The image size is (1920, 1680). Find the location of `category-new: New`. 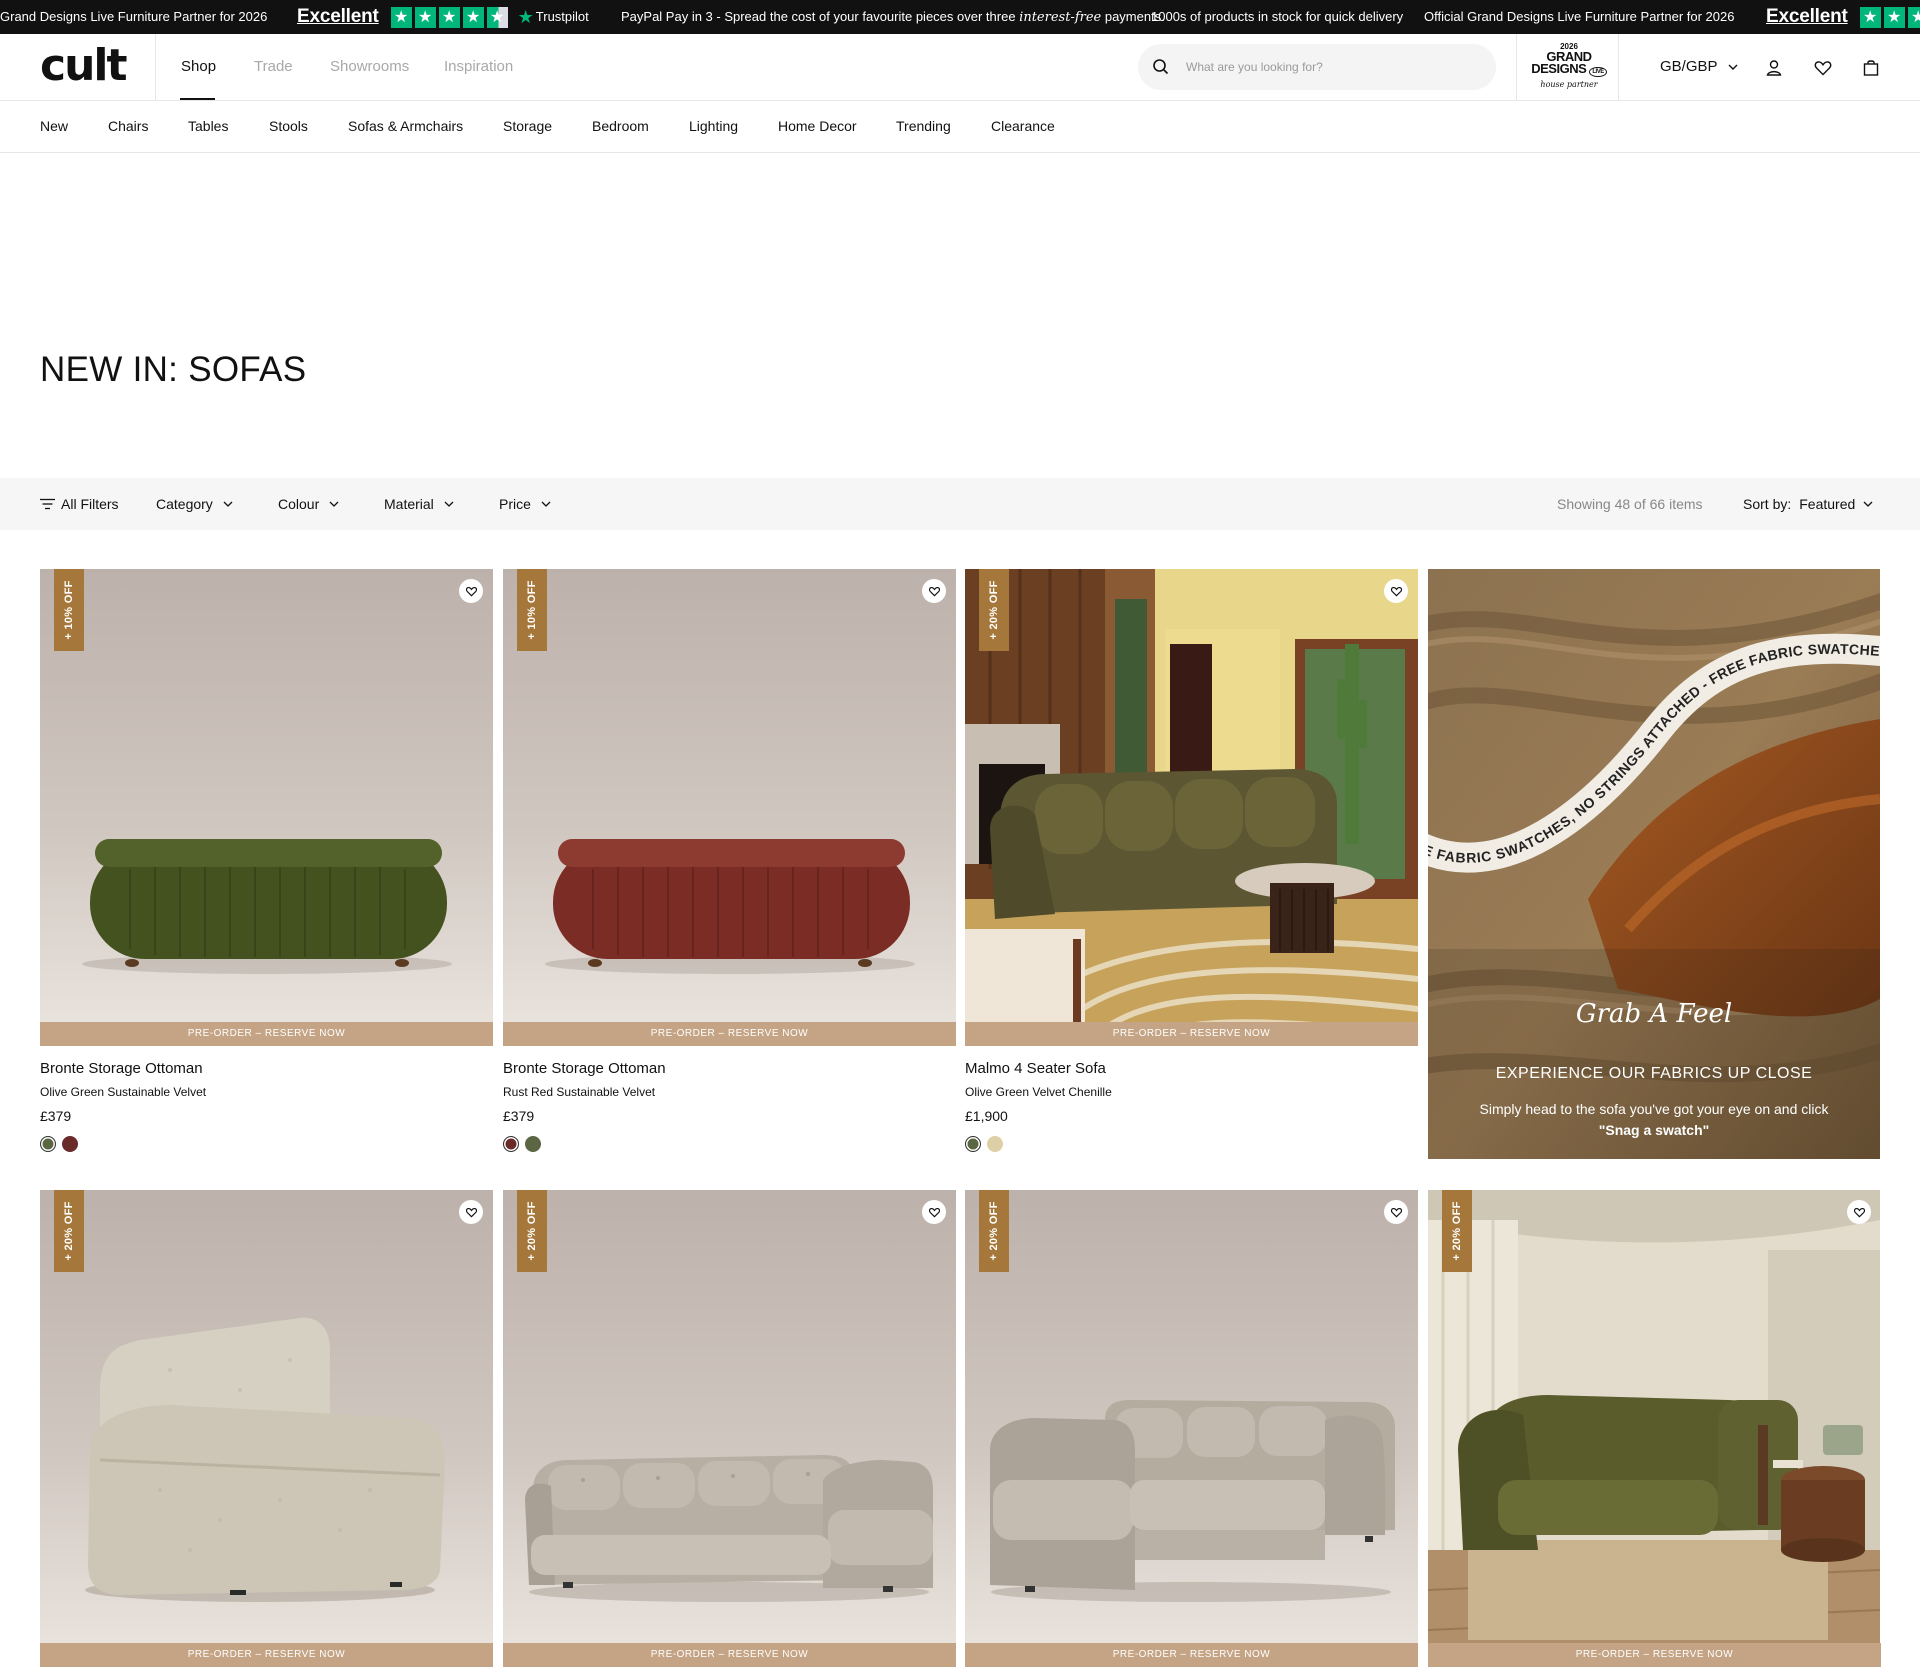

category-new: New is located at coordinates (54, 126).